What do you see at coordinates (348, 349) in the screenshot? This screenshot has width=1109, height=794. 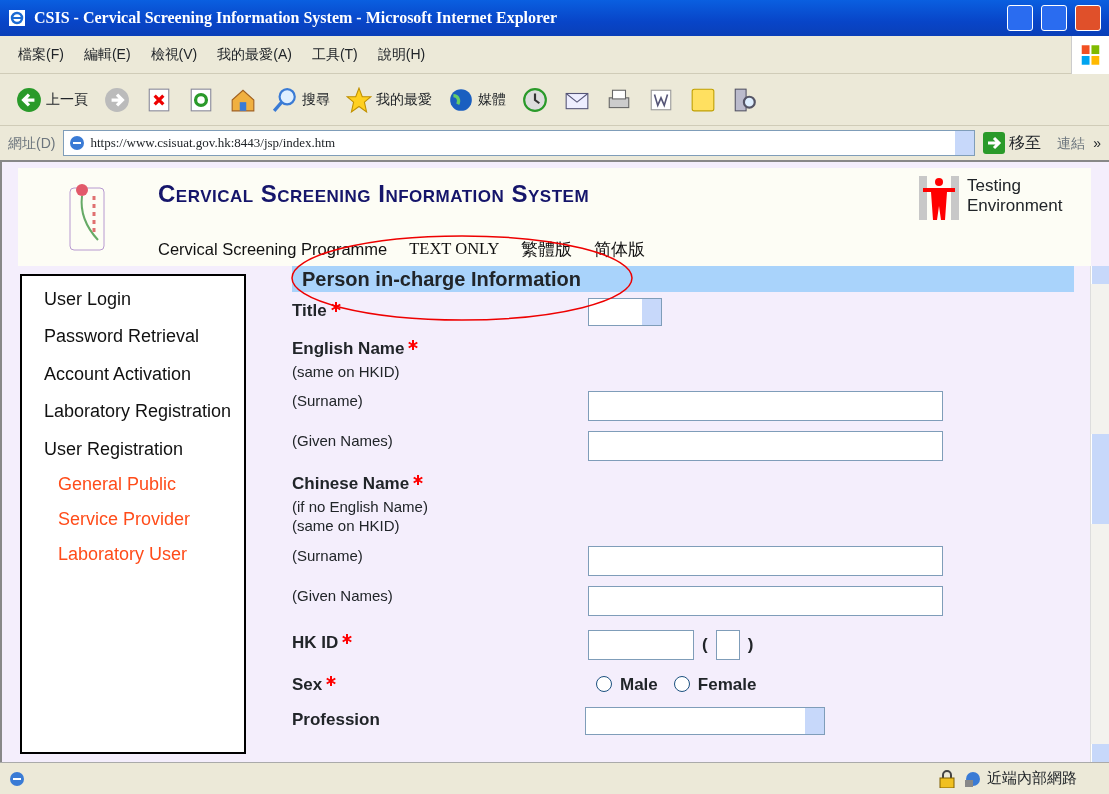 I see `field-label: English Name` at bounding box center [348, 349].